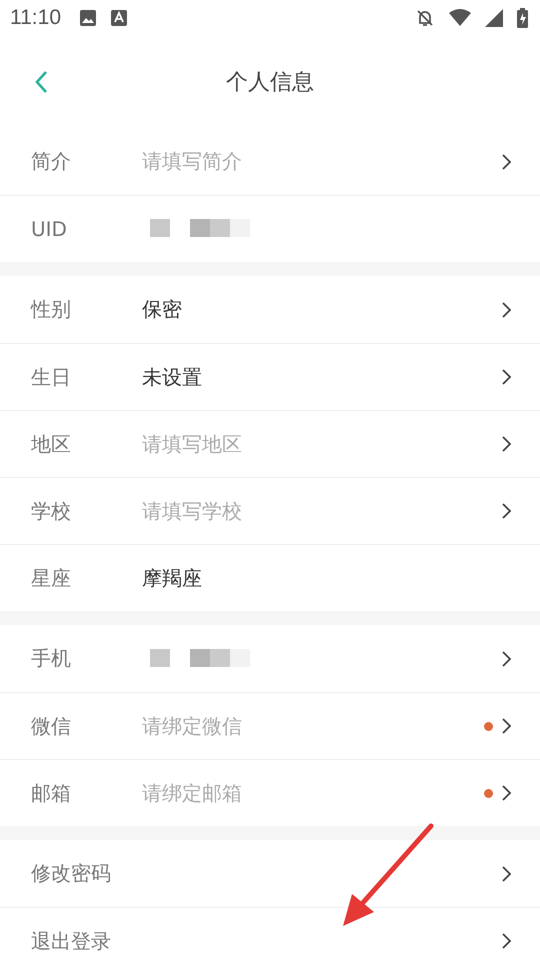 The image size is (540, 960). Describe the element at coordinates (494, 18) in the screenshot. I see `signal-icon` at that location.